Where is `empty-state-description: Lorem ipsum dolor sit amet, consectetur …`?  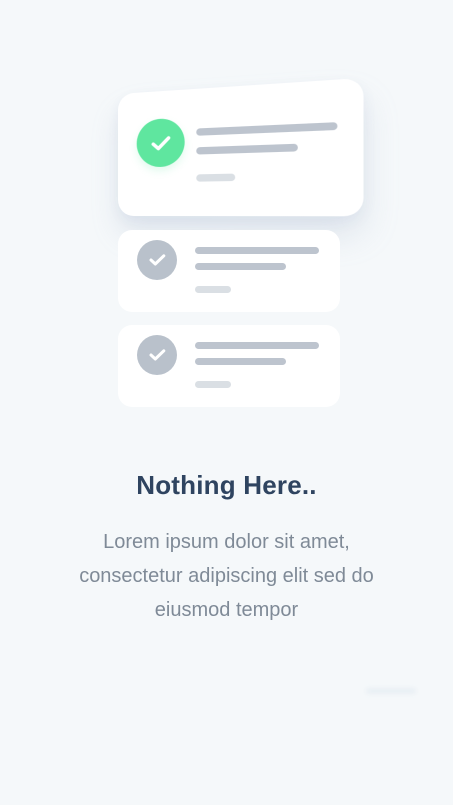 empty-state-description: Lorem ipsum dolor sit amet, consectetur … is located at coordinates (226, 576).